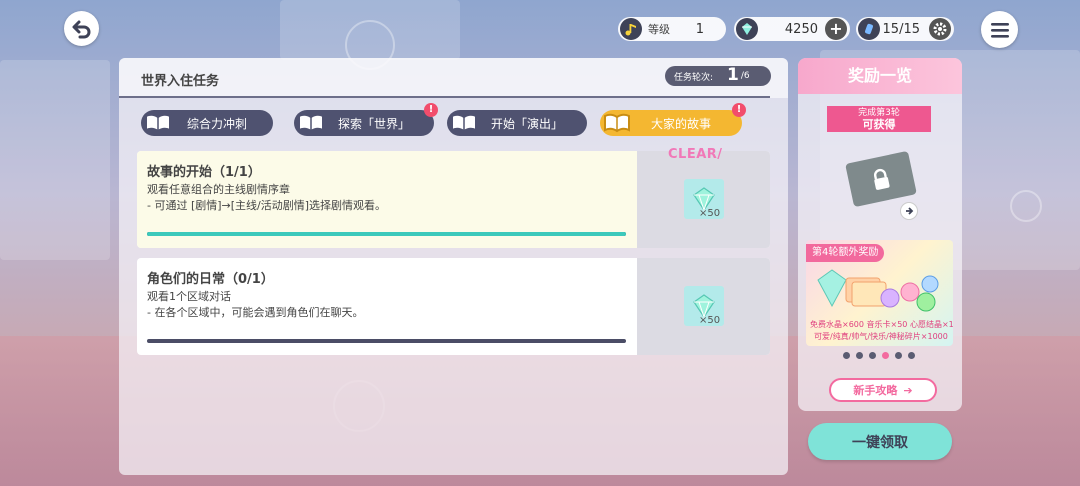 The width and height of the screenshot is (1080, 486). I want to click on mission-header: 世界入住任务 任务轮次: 1 /6, so click(453, 78).